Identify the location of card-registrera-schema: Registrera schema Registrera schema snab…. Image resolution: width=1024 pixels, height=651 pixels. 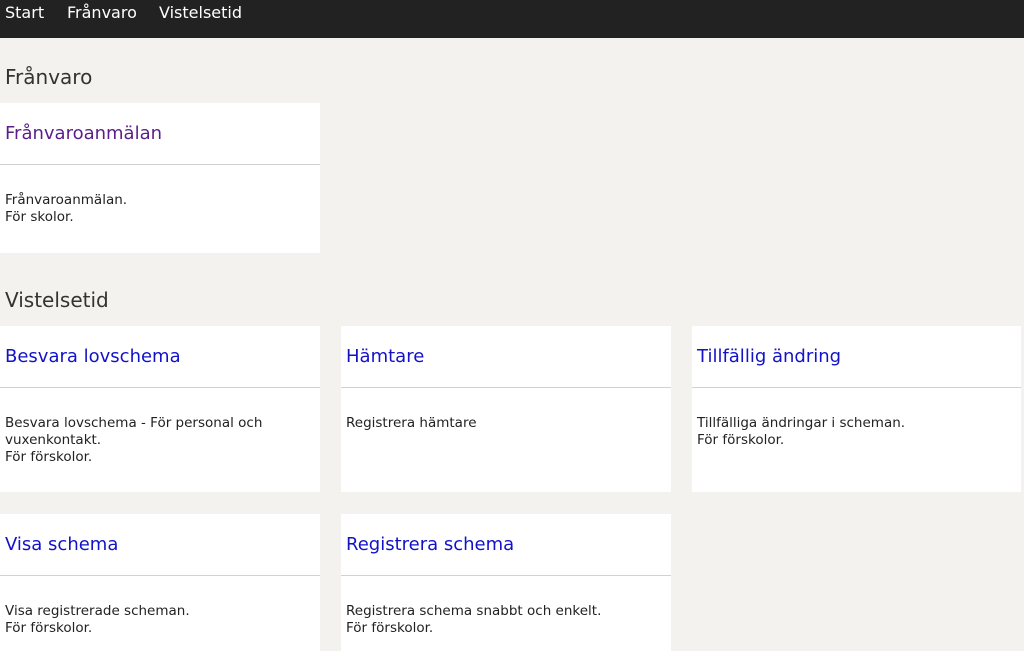
(506, 582).